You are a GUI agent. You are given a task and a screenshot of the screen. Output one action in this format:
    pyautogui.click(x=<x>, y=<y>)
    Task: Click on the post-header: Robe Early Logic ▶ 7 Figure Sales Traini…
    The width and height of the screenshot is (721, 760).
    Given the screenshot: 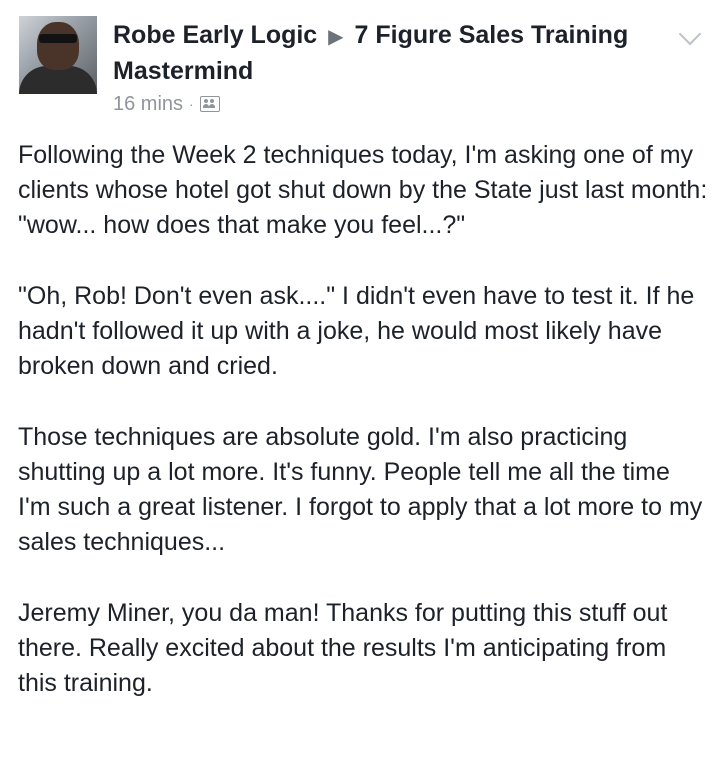 What is the action you would take?
    pyautogui.click(x=373, y=67)
    